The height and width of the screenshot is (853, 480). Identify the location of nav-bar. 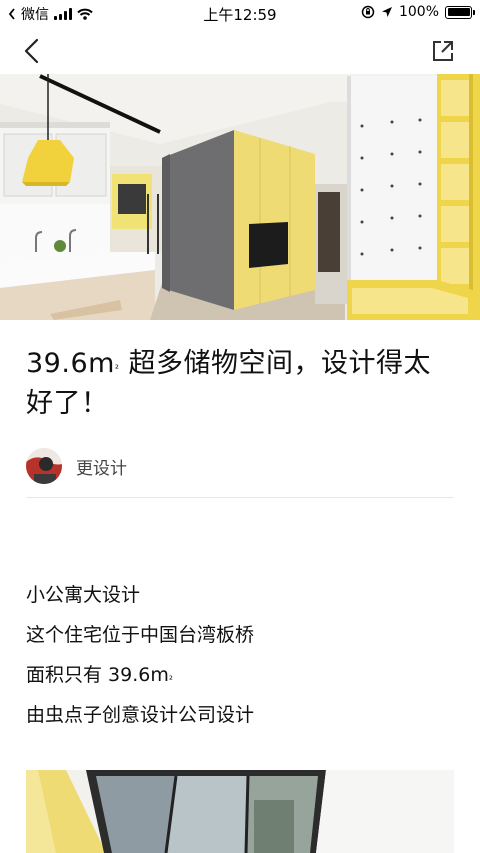
(240, 50).